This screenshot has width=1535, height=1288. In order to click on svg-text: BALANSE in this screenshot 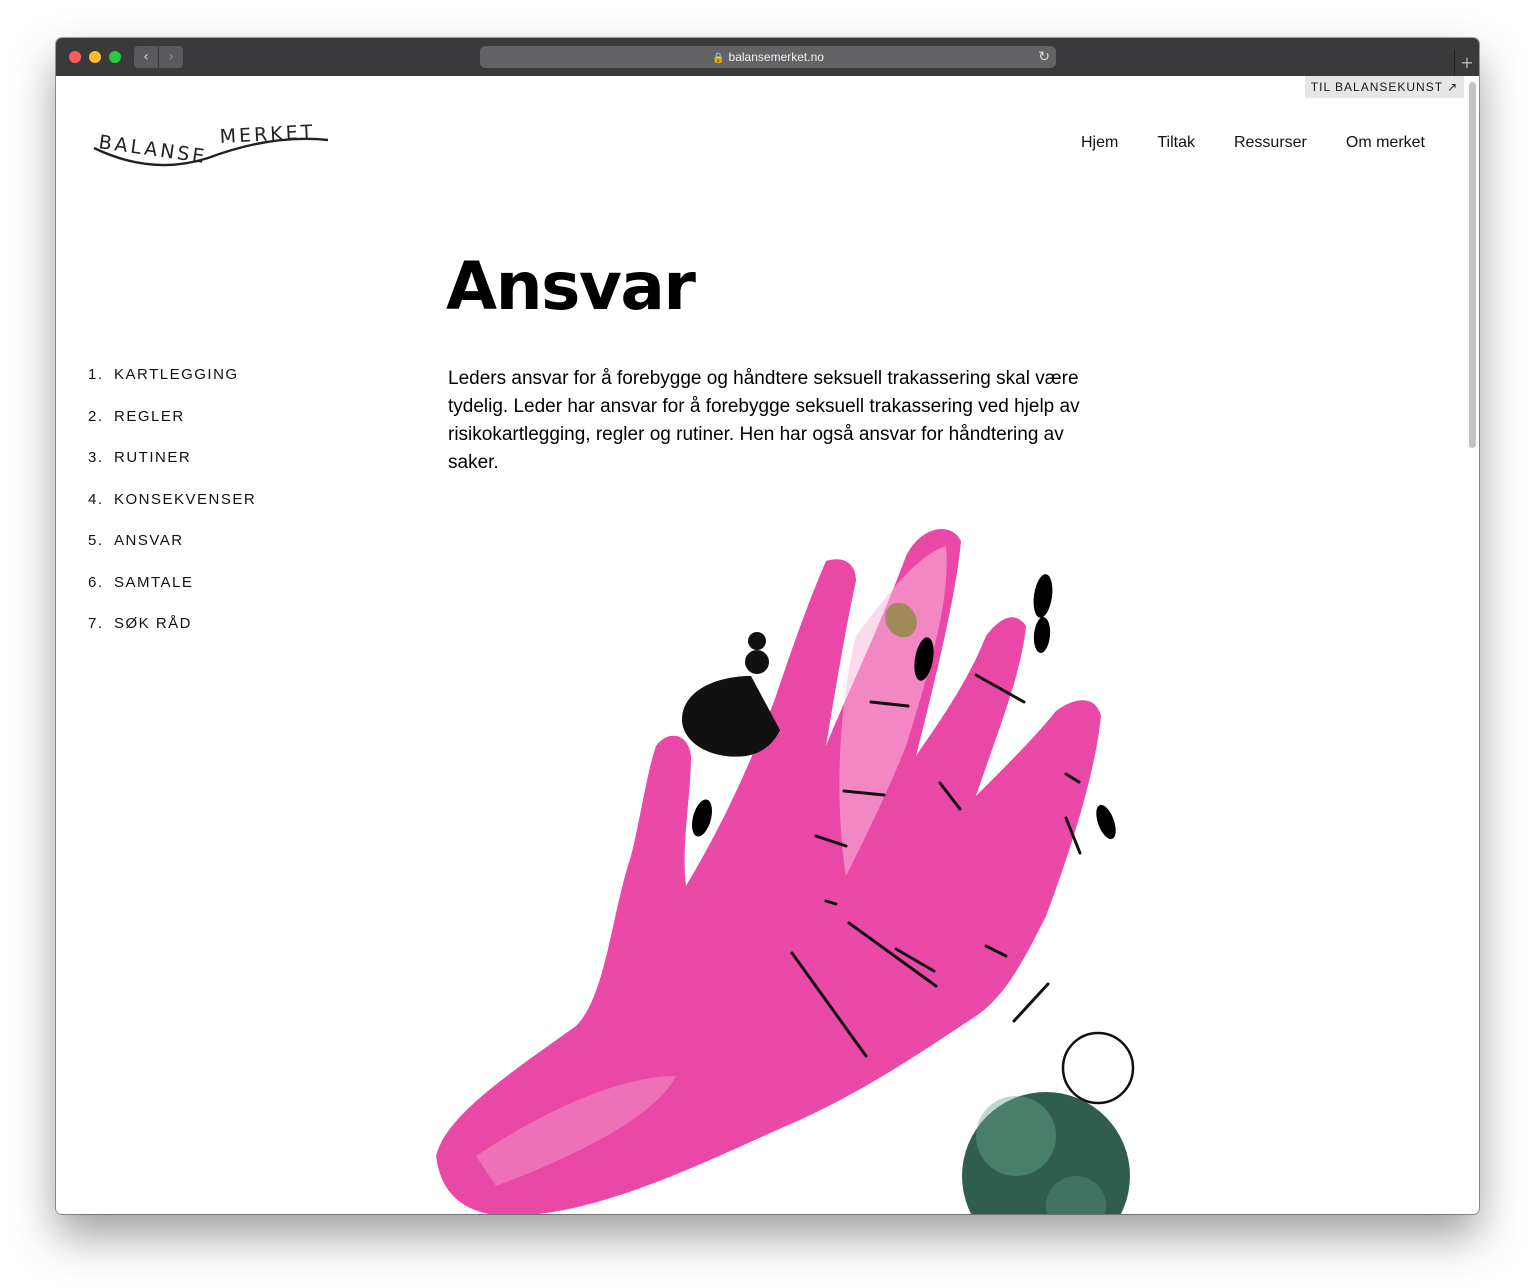, I will do `click(152, 149)`.